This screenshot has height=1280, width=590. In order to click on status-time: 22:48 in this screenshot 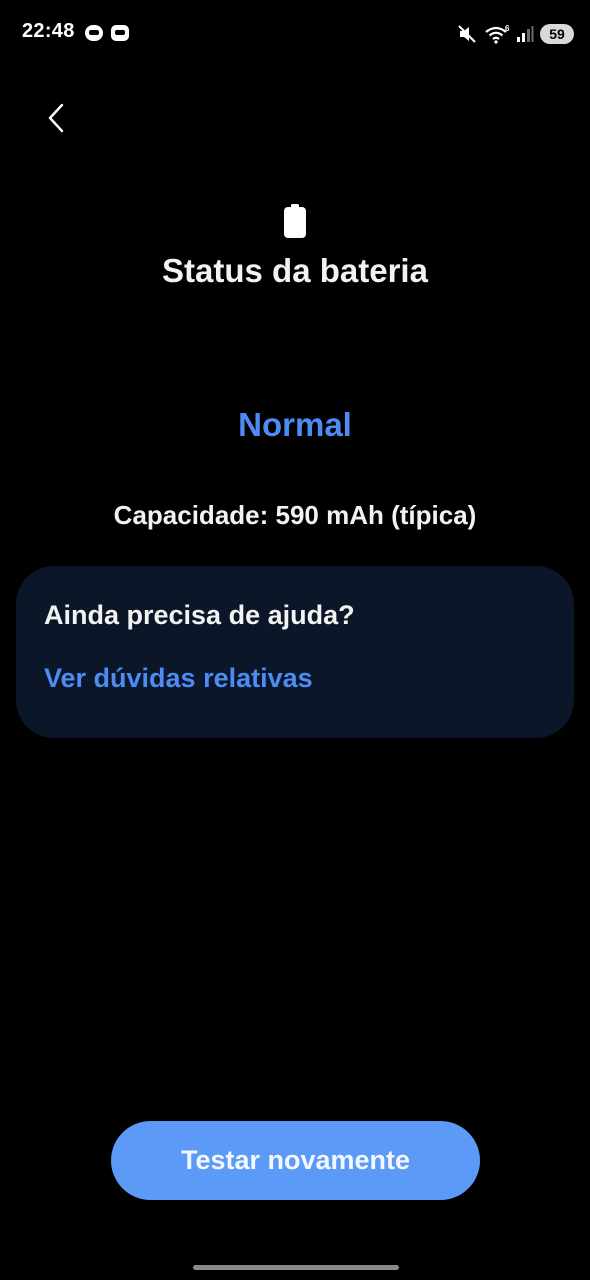, I will do `click(48, 31)`.